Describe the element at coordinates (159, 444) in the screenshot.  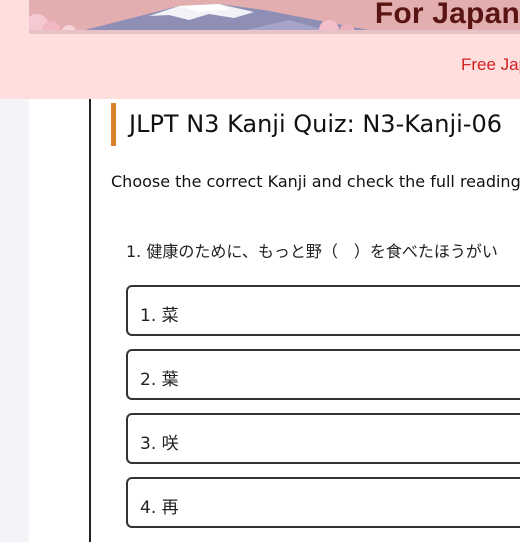
I see `answer-option-label: 3. 咲` at that location.